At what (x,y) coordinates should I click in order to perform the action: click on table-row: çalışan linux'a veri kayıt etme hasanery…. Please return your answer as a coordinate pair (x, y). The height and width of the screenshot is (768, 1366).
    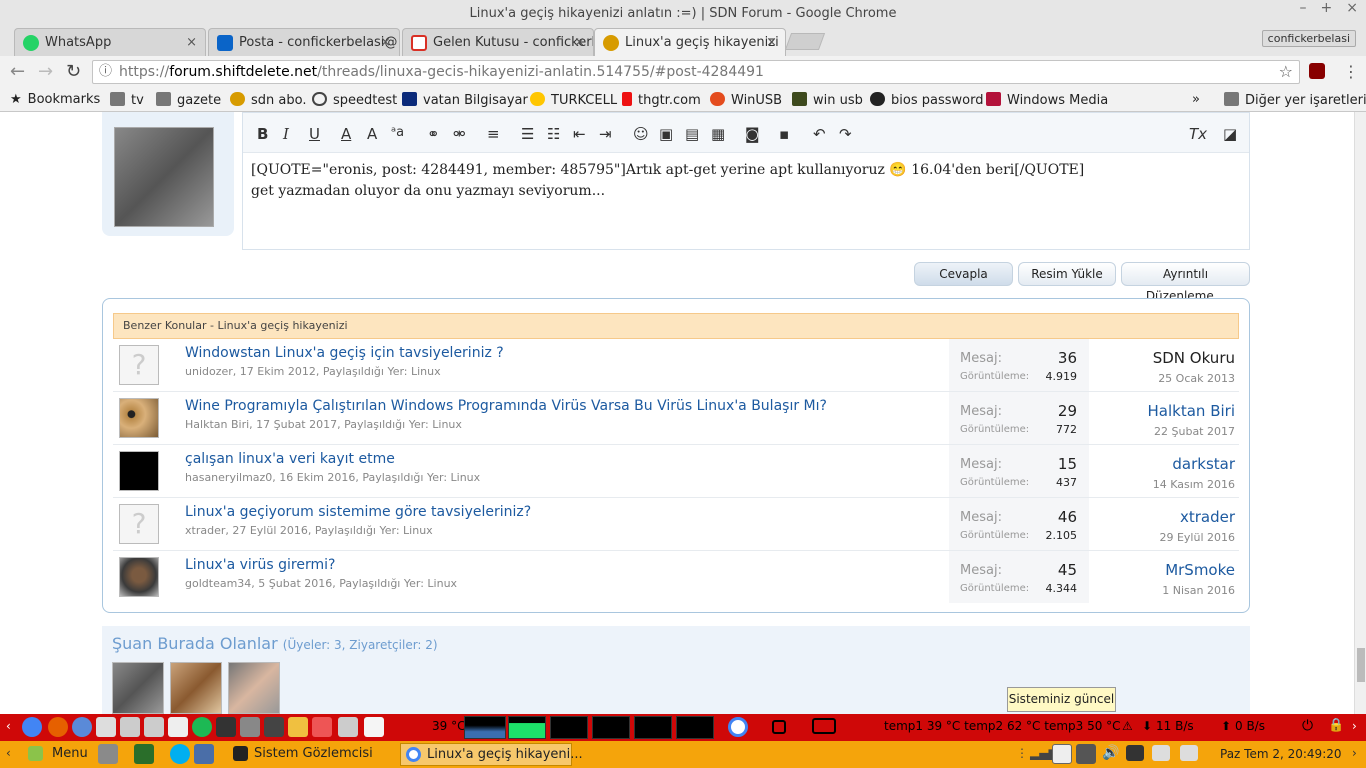
    Looking at the image, I should click on (676, 471).